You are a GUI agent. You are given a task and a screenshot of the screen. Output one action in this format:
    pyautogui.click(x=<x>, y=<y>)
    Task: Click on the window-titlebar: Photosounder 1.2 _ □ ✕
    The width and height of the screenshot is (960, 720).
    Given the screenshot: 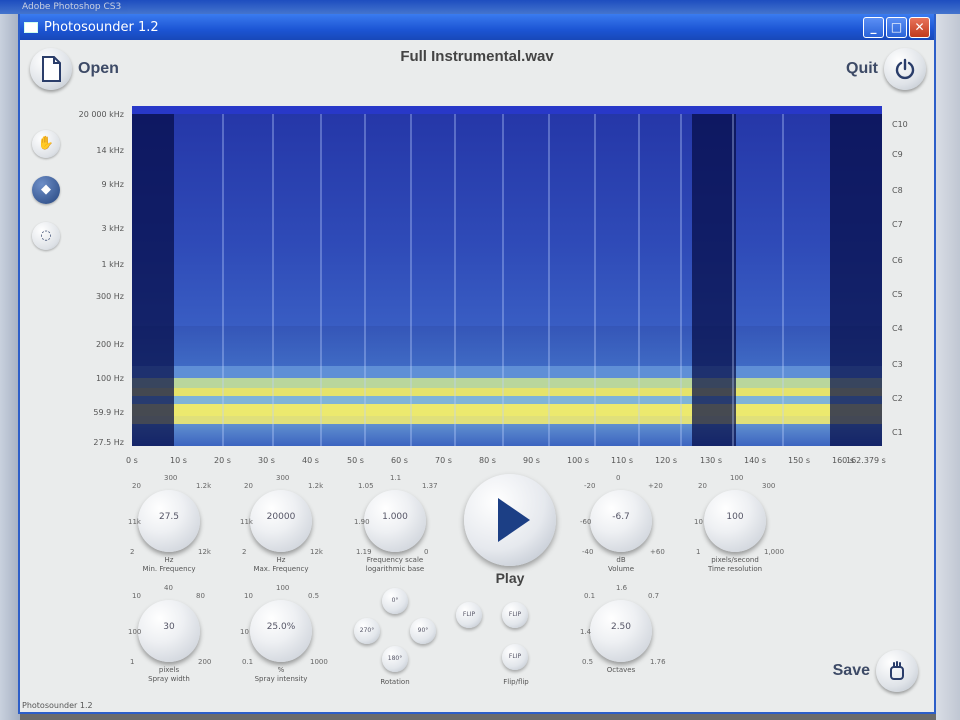 What is the action you would take?
    pyautogui.click(x=477, y=27)
    